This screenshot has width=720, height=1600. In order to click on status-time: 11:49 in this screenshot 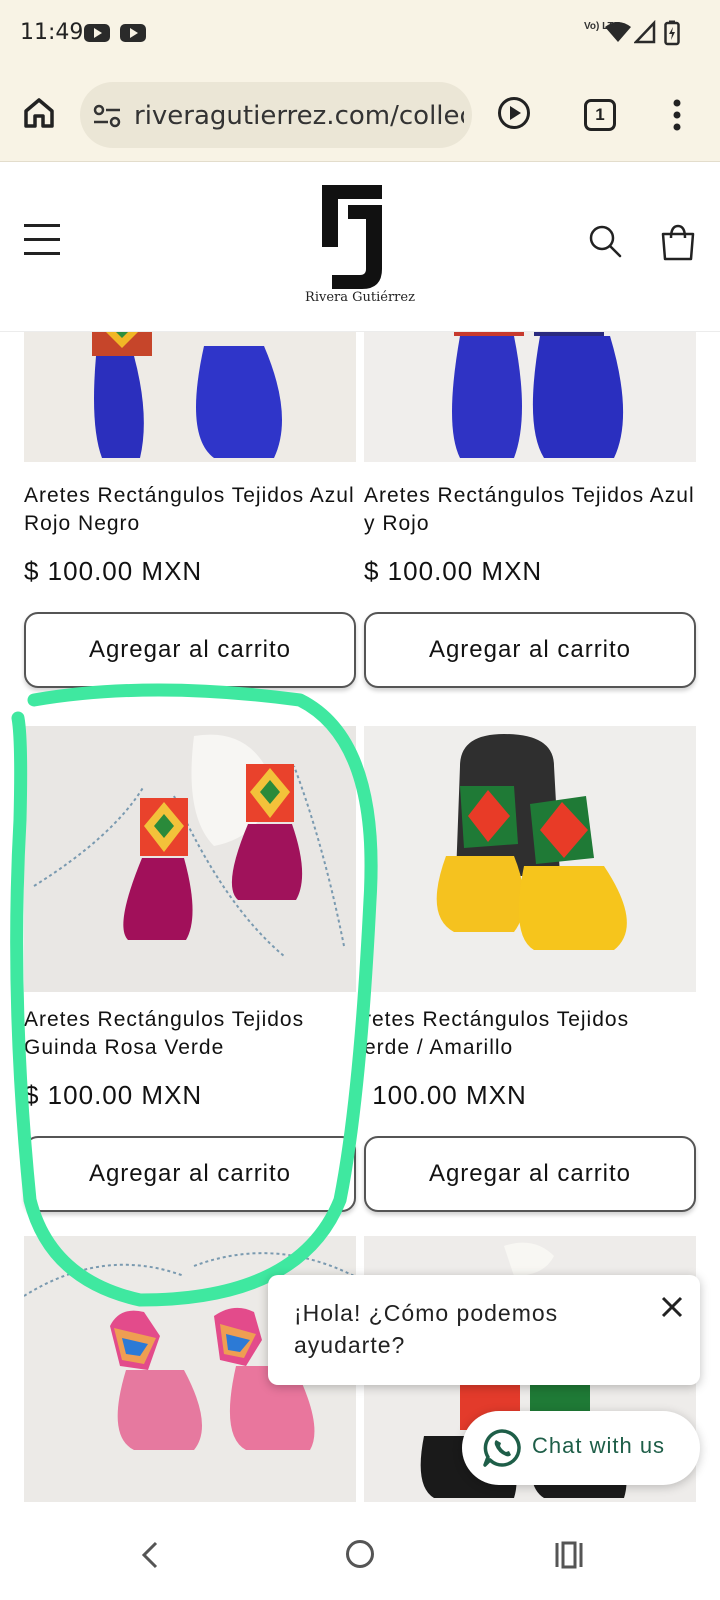, I will do `click(52, 32)`.